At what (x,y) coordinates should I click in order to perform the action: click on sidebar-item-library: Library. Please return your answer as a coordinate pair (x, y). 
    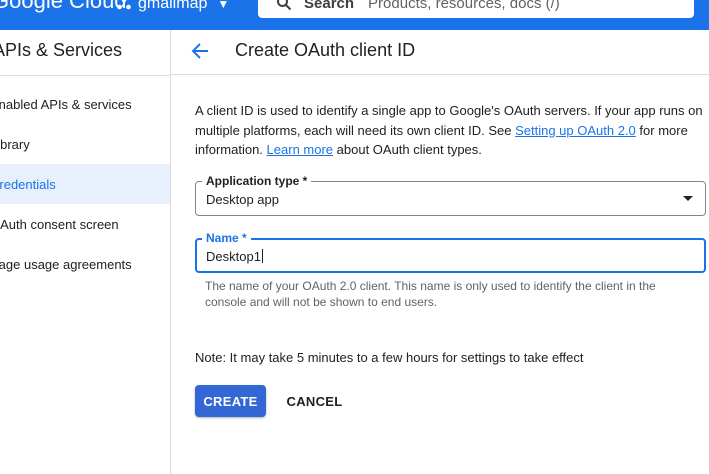
    Looking at the image, I should click on (85, 144).